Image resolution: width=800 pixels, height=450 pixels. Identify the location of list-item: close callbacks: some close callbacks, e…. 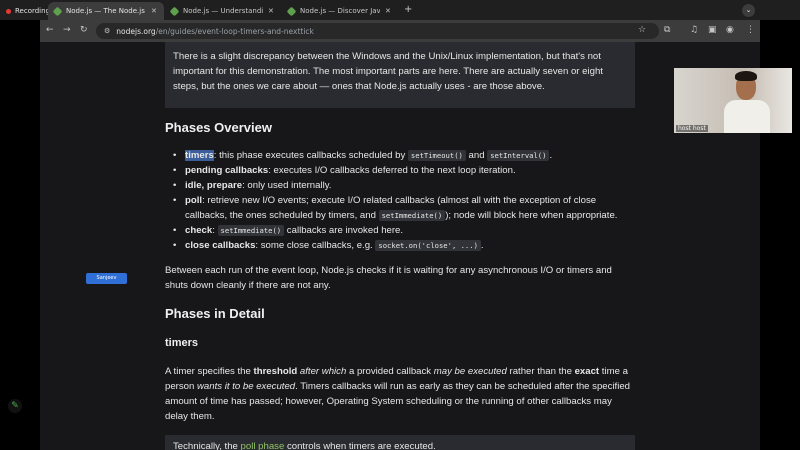
(404, 245).